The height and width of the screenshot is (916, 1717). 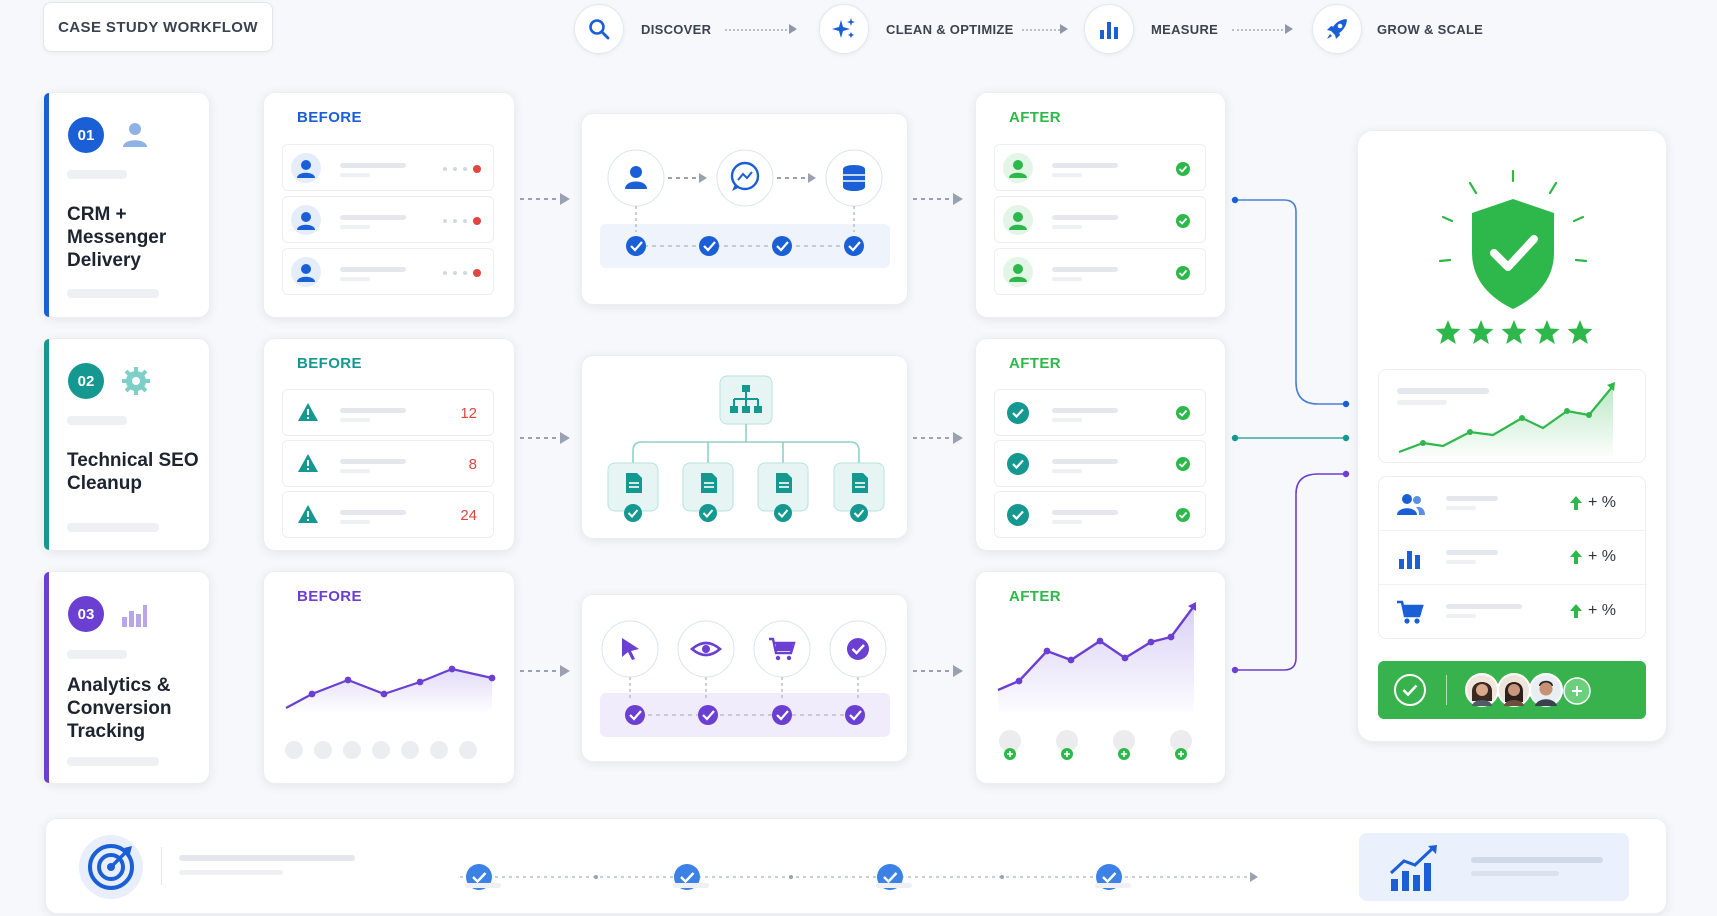 What do you see at coordinates (1413, 868) in the screenshot?
I see `growth-chart-icon` at bounding box center [1413, 868].